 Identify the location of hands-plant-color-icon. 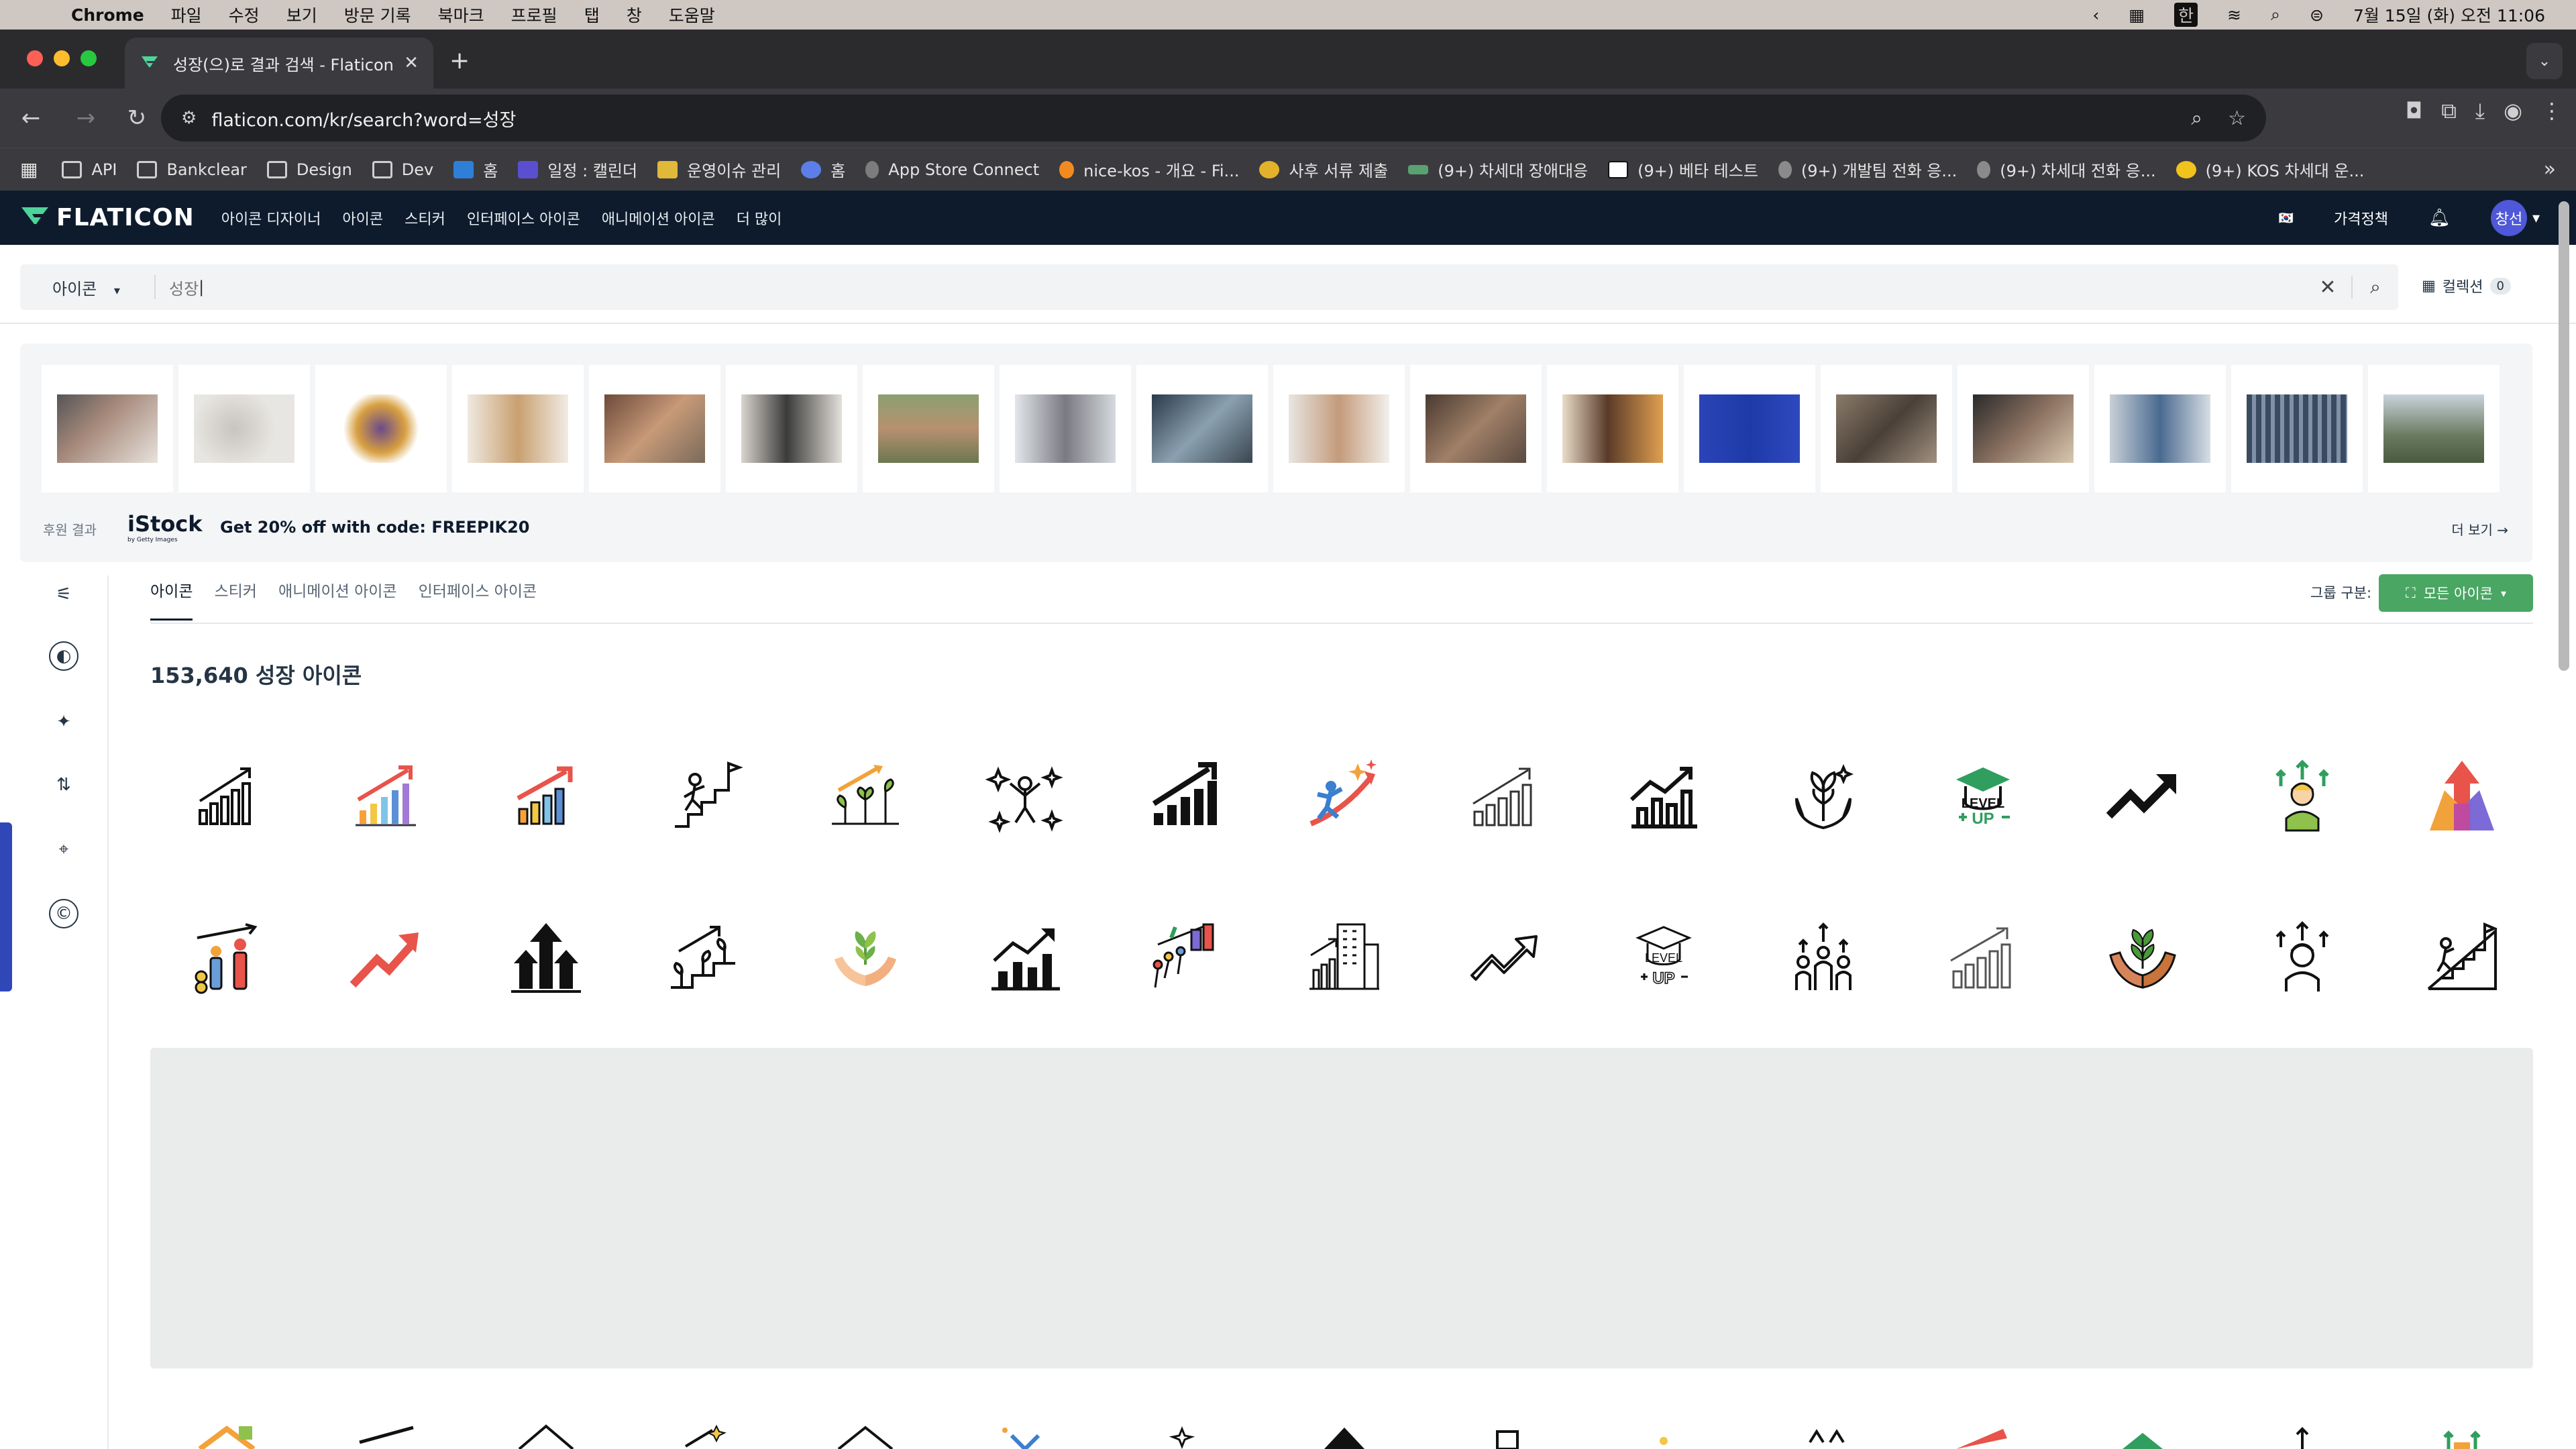
(865, 958).